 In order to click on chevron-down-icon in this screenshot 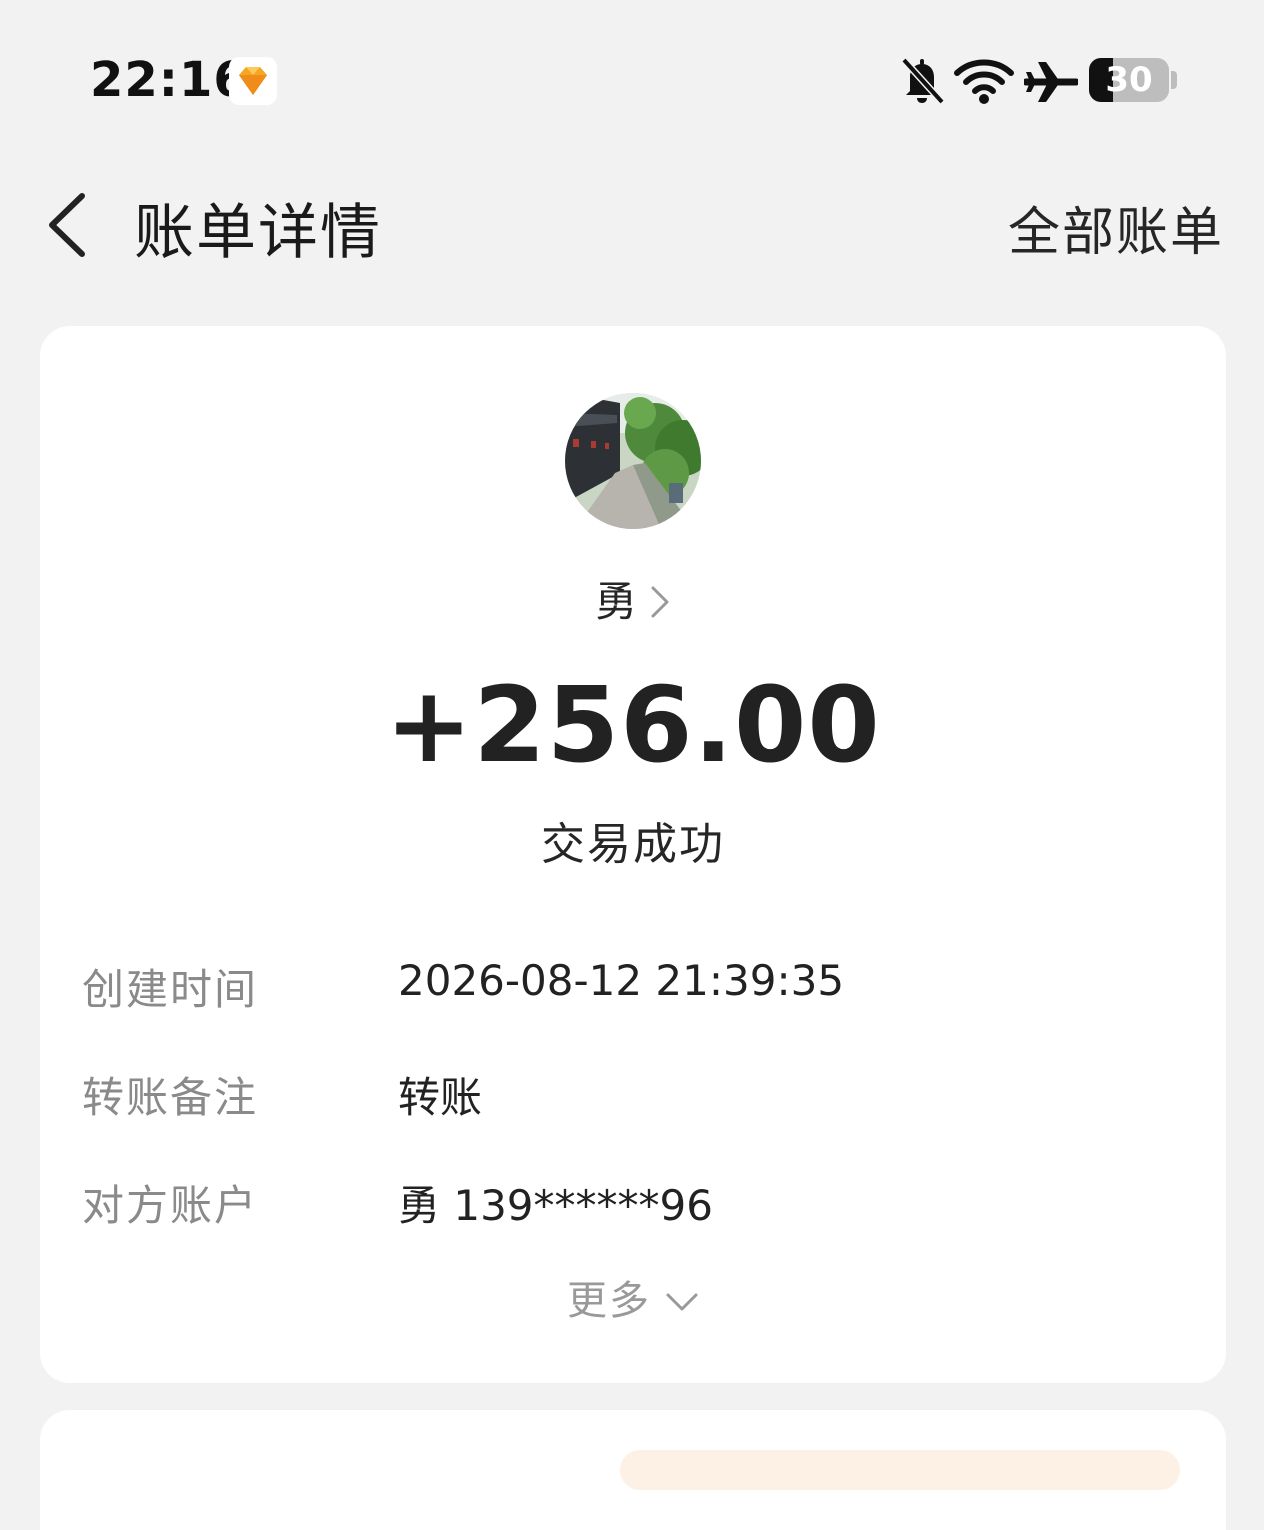, I will do `click(682, 1302)`.